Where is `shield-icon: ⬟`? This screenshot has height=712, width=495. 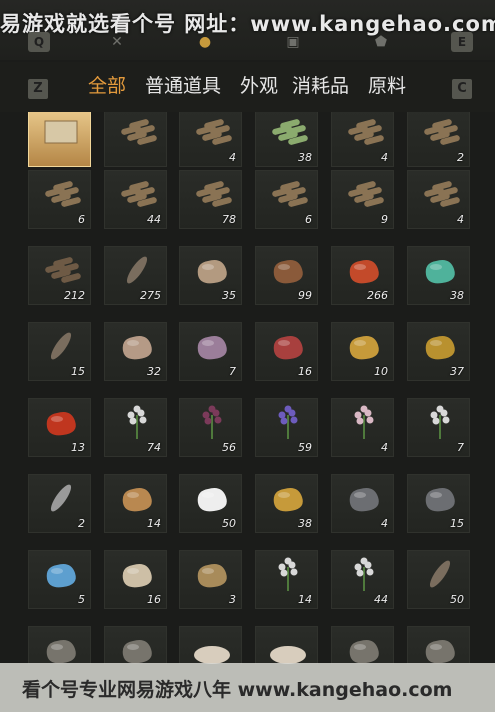
shield-icon: ⬟ is located at coordinates (381, 42).